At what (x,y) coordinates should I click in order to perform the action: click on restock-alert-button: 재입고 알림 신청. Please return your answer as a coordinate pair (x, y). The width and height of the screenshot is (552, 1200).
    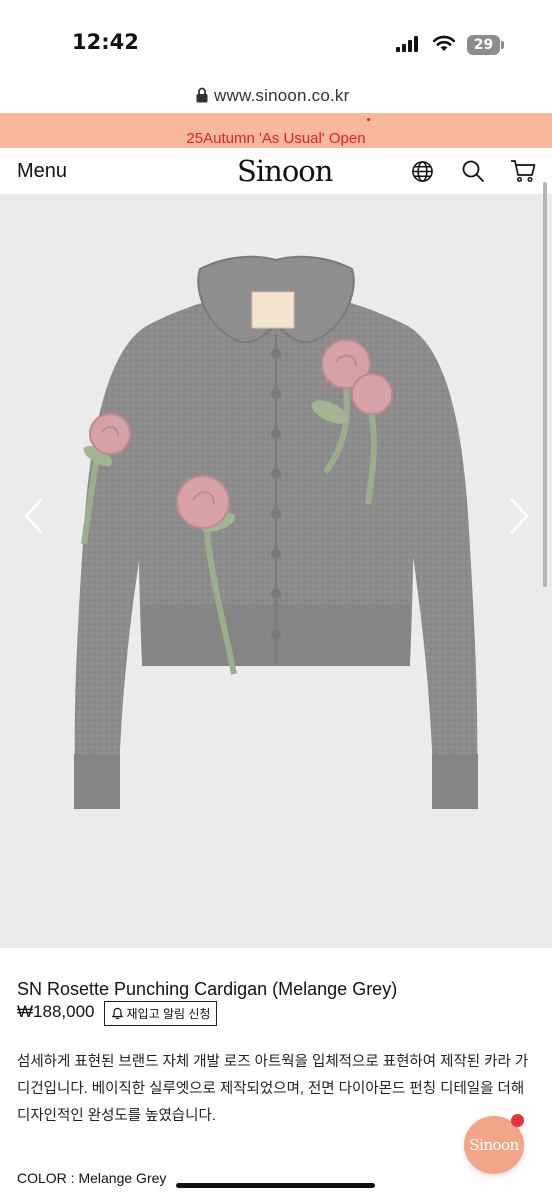
    Looking at the image, I should click on (160, 1013).